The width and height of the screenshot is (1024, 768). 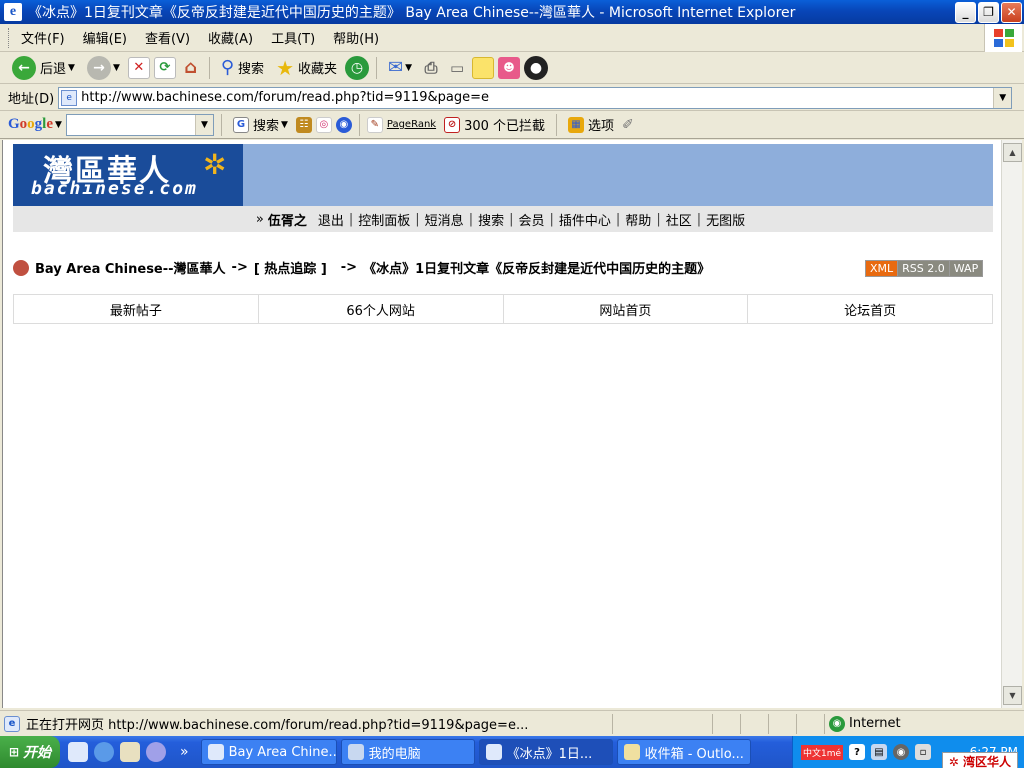 I want to click on show-desktop-icon, so click(x=78, y=752).